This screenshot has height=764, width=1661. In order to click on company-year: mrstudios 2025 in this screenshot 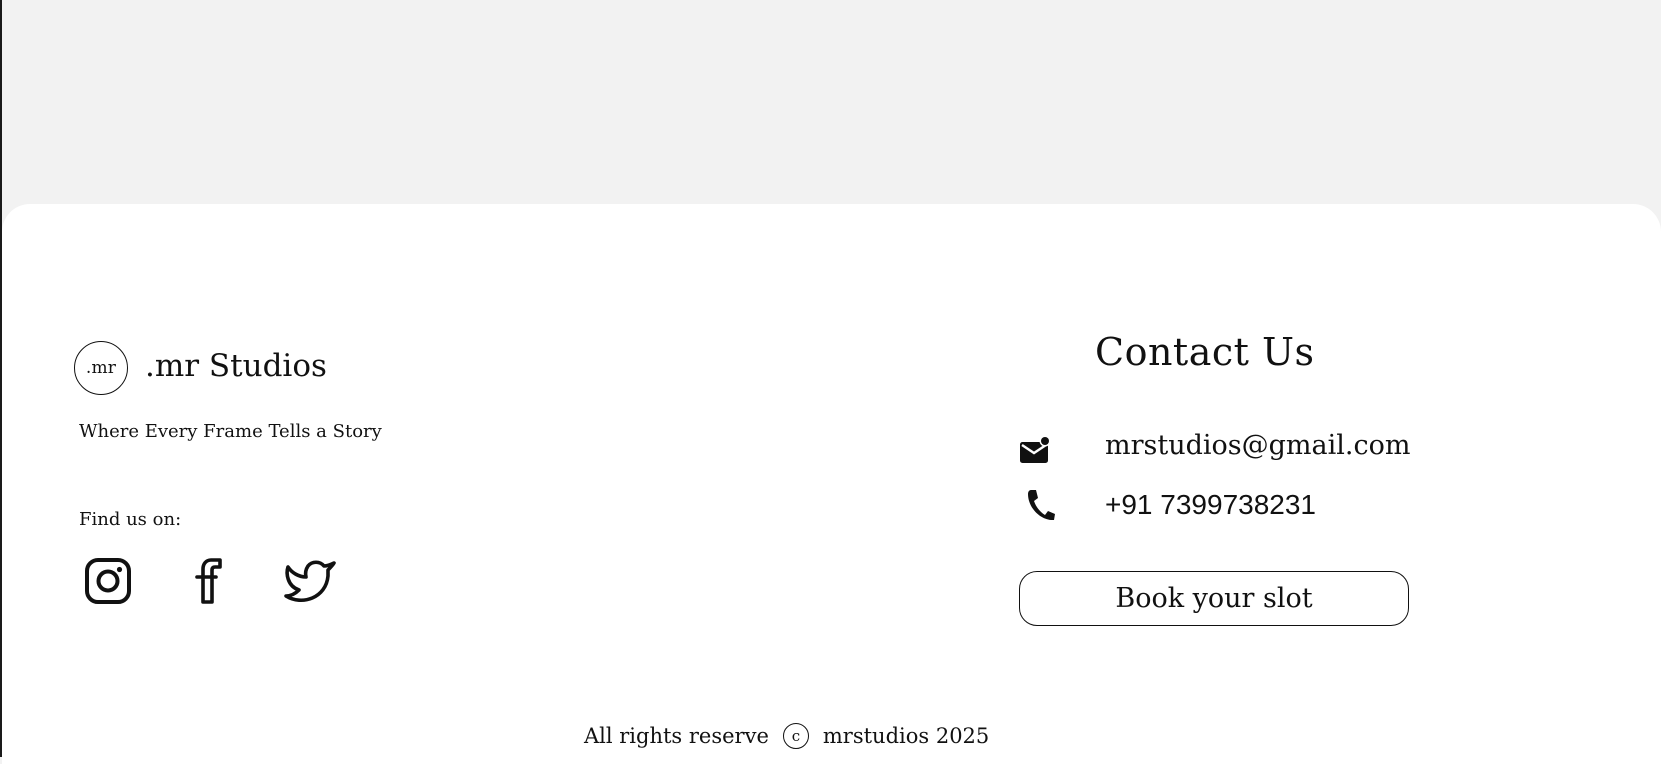, I will do `click(906, 736)`.